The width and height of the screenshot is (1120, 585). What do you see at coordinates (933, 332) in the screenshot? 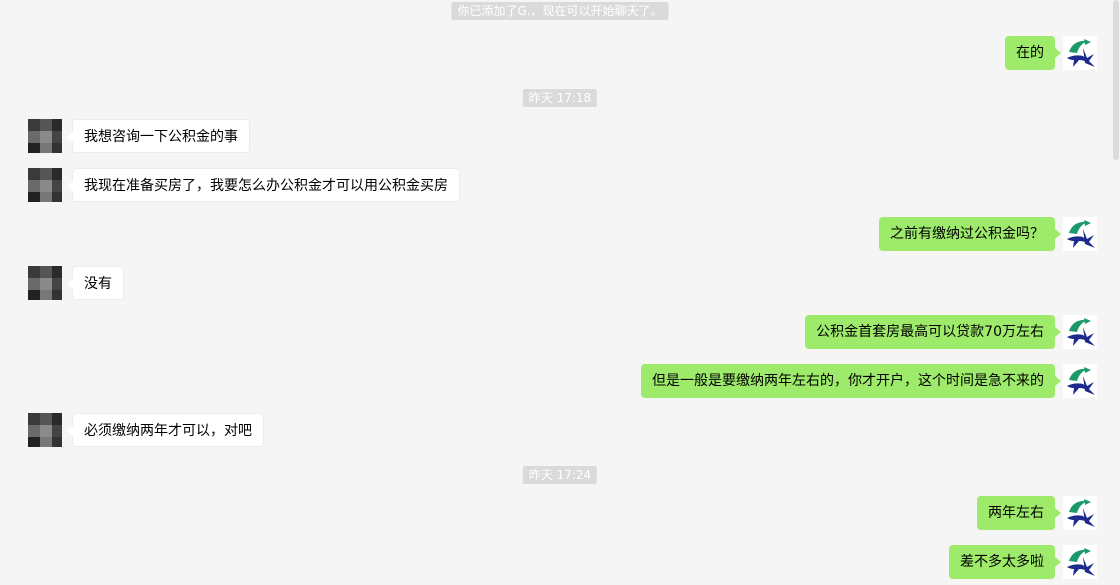
I see `message-bubble: 公积金首套房最高可以贷款70万左右` at bounding box center [933, 332].